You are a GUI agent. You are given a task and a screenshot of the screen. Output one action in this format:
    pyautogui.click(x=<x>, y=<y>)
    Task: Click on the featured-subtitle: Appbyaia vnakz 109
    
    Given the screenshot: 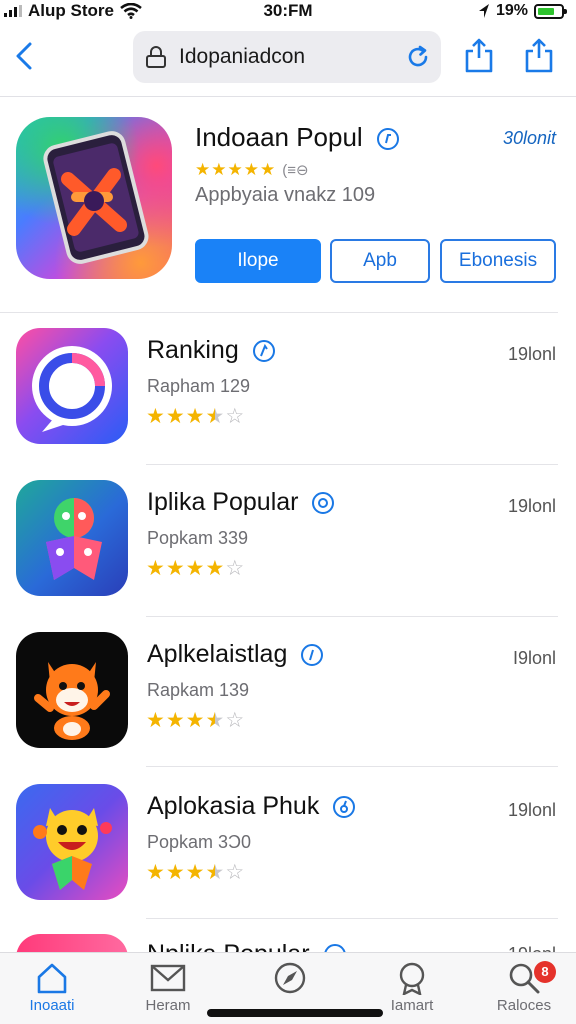 What is the action you would take?
    pyautogui.click(x=285, y=195)
    